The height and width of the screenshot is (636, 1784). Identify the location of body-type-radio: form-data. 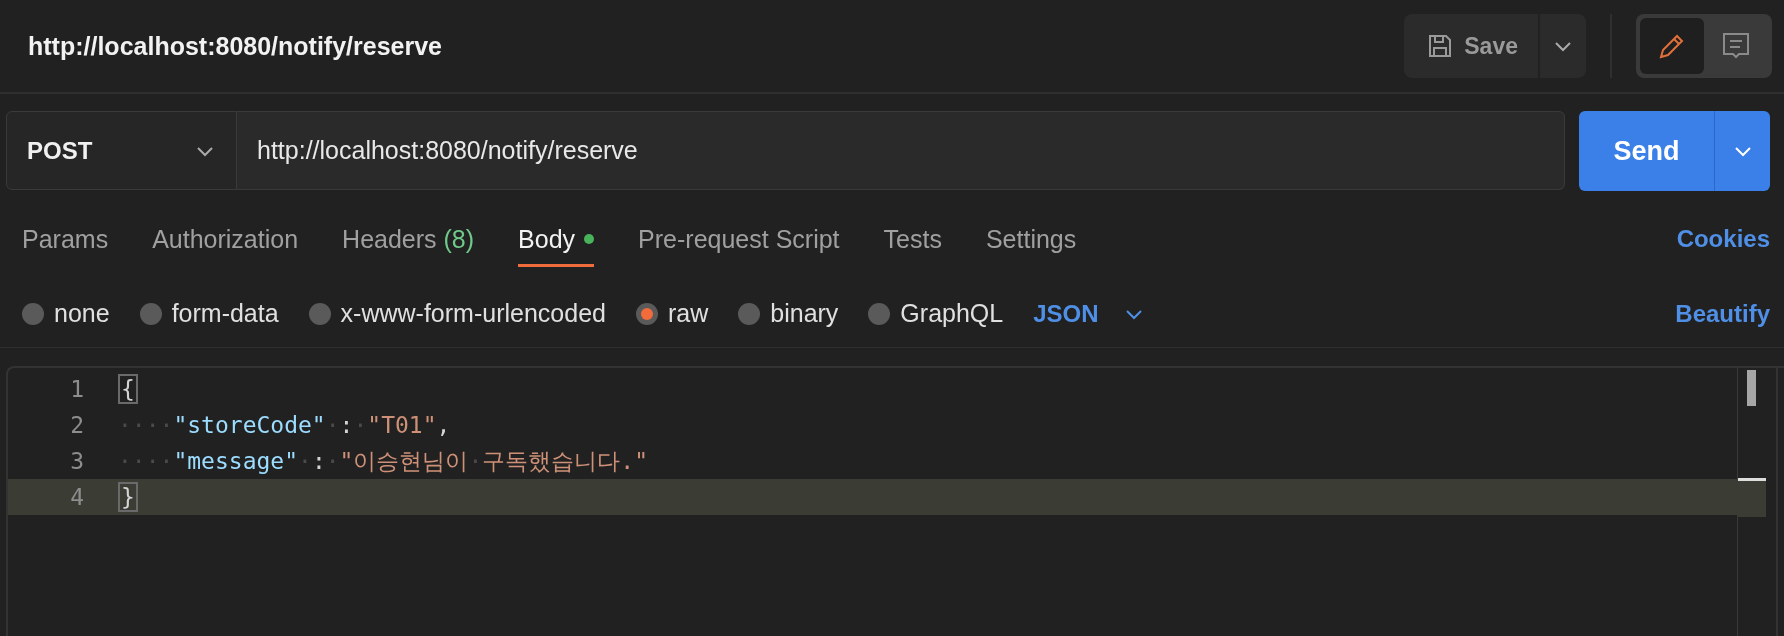
(209, 313).